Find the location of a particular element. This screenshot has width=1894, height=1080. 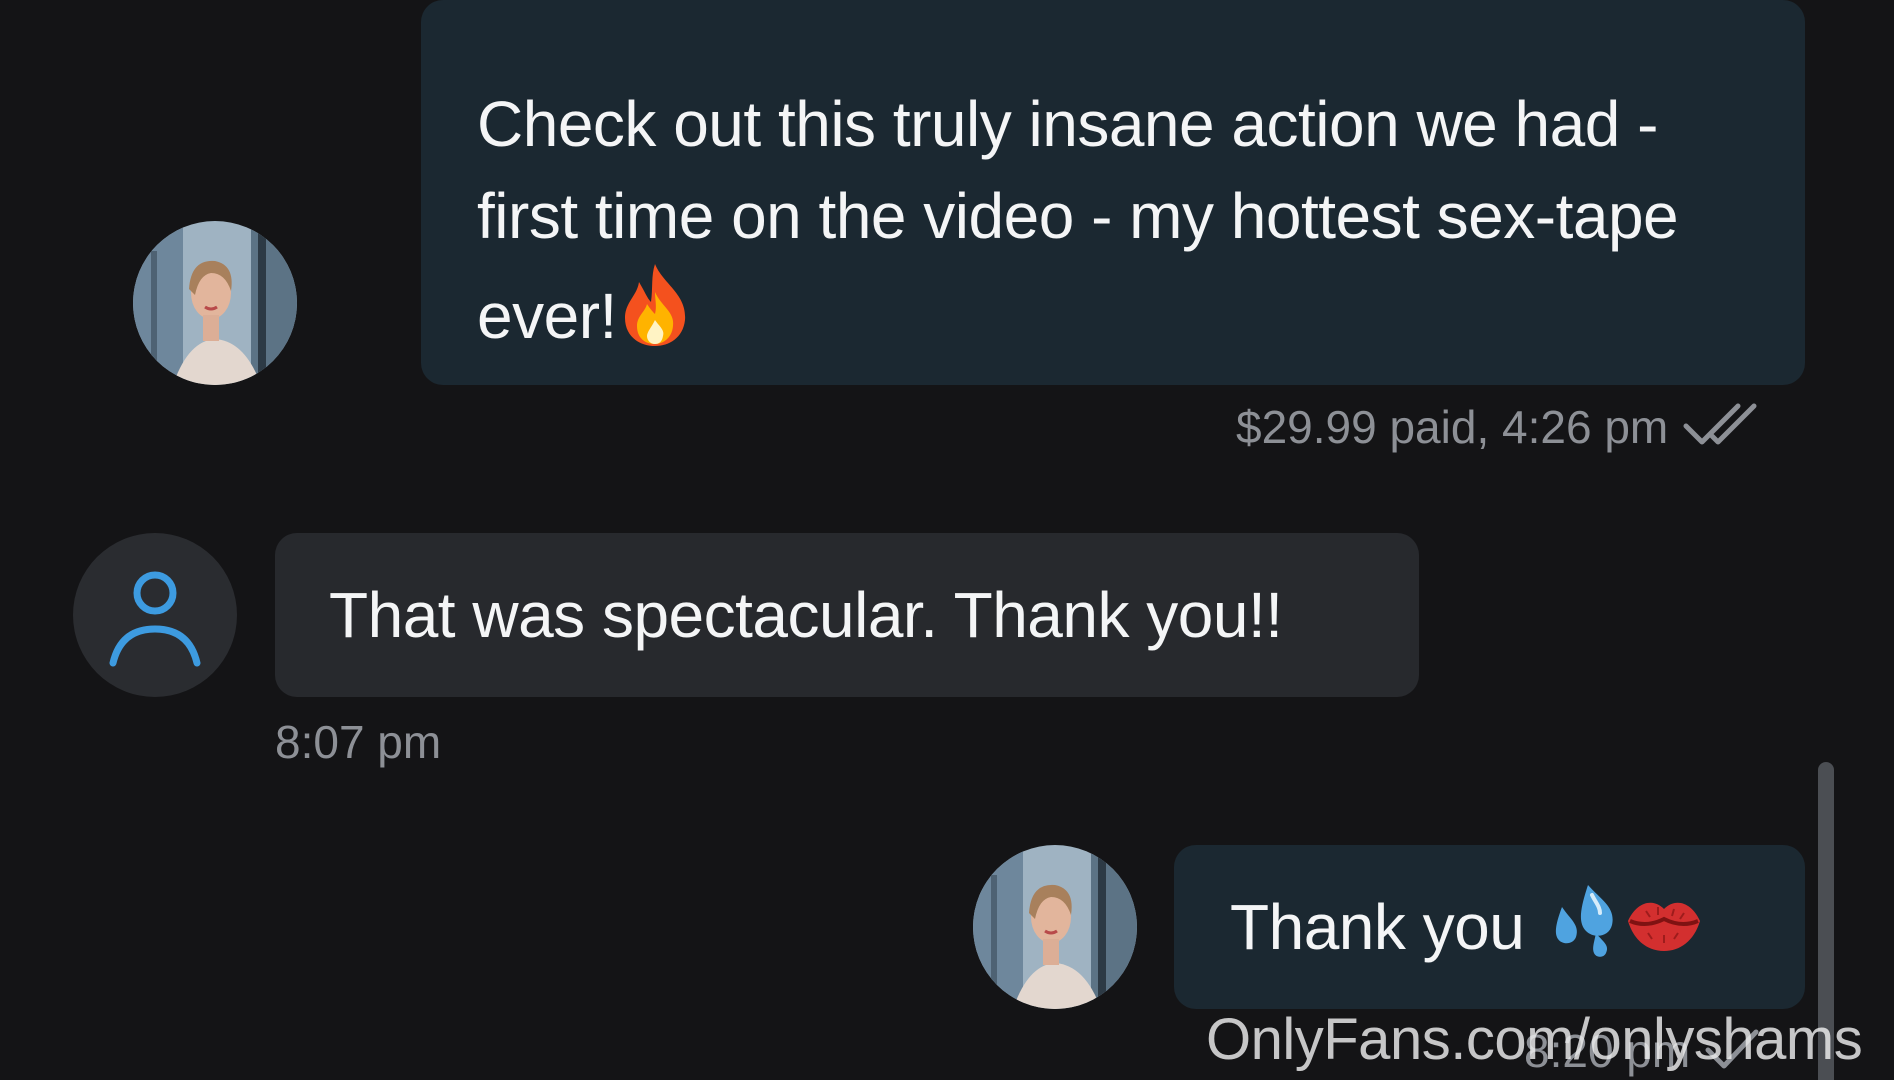

watermark: OnlyFans.com/onlyshams is located at coordinates (1534, 1039).